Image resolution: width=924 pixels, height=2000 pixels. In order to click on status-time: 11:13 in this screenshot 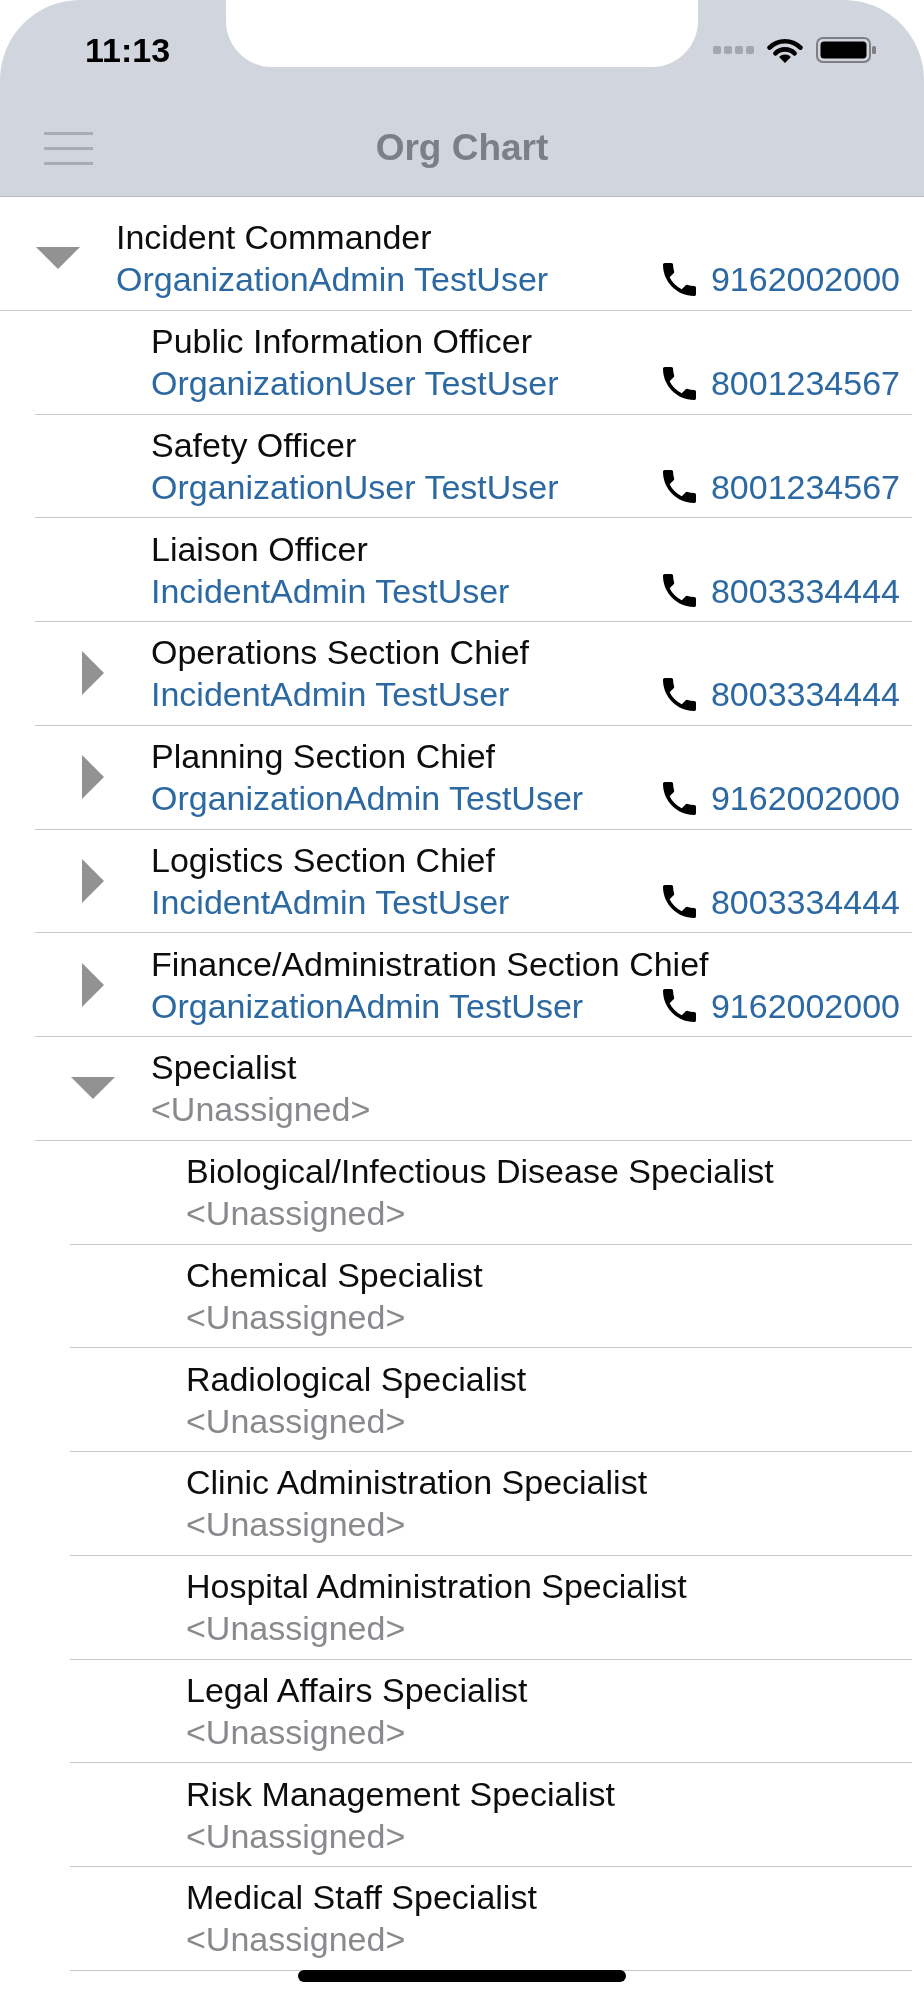, I will do `click(128, 50)`.